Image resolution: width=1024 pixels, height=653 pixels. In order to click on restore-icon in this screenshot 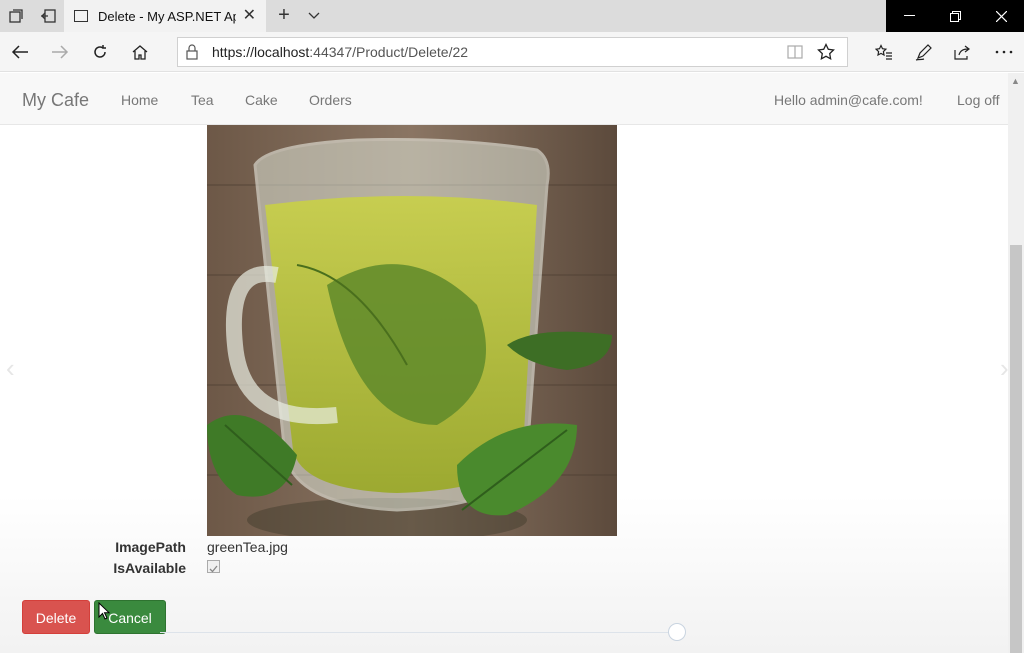, I will do `click(955, 16)`.